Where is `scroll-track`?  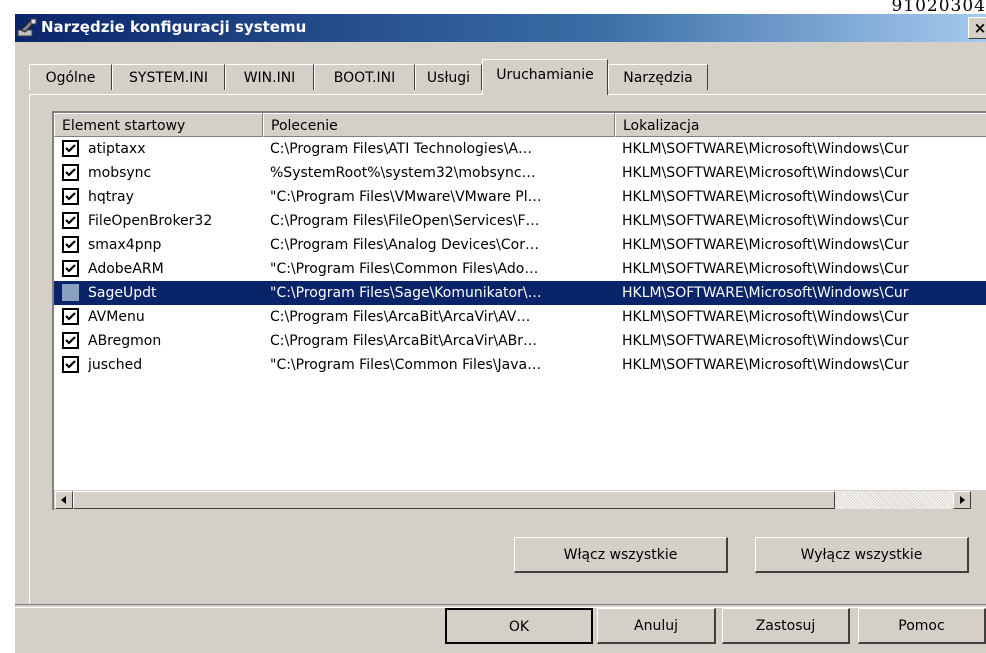
scroll-track is located at coordinates (894, 500).